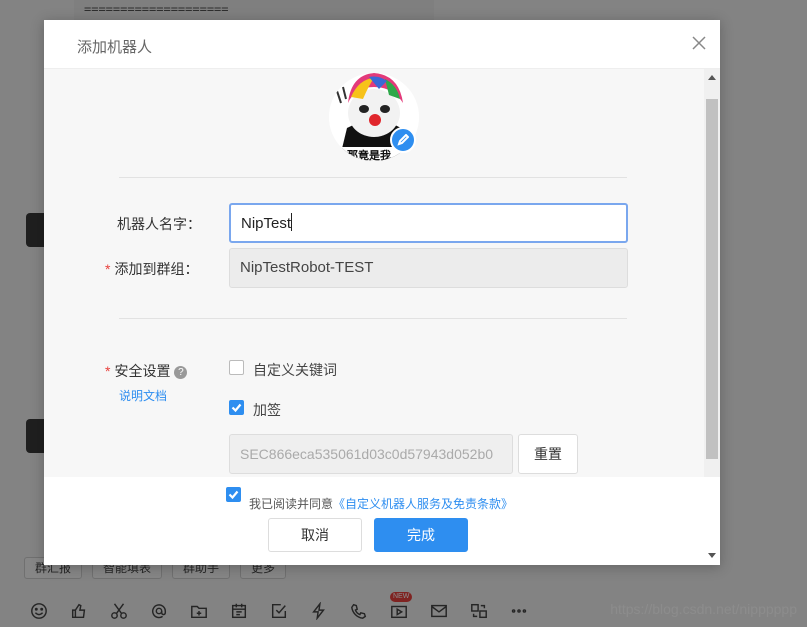 The height and width of the screenshot is (627, 807). I want to click on group-label: * 添加到群组：, so click(151, 269).